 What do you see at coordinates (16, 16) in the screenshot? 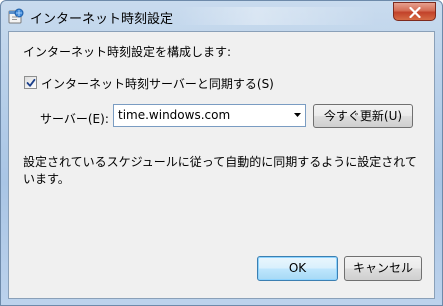
I see `clock-globe-icon` at bounding box center [16, 16].